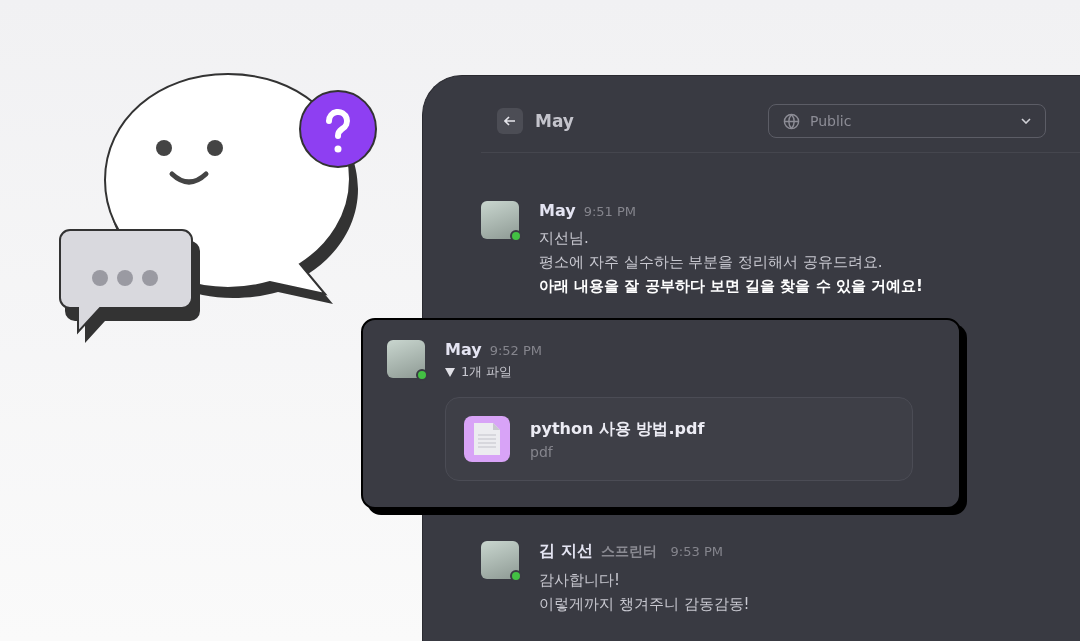 This screenshot has width=1080, height=641. I want to click on arrow-left-icon, so click(510, 121).